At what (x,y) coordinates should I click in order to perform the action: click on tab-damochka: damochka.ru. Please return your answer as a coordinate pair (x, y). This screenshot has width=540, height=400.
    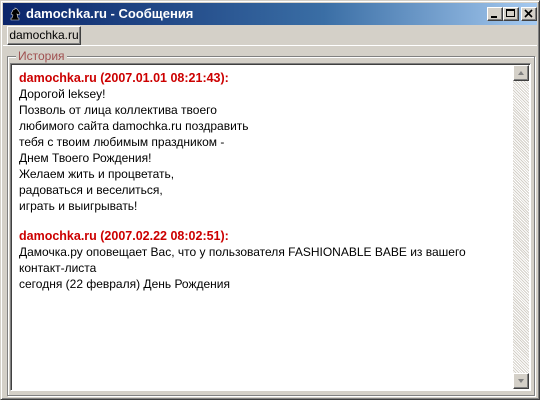
    Looking at the image, I should click on (44, 35).